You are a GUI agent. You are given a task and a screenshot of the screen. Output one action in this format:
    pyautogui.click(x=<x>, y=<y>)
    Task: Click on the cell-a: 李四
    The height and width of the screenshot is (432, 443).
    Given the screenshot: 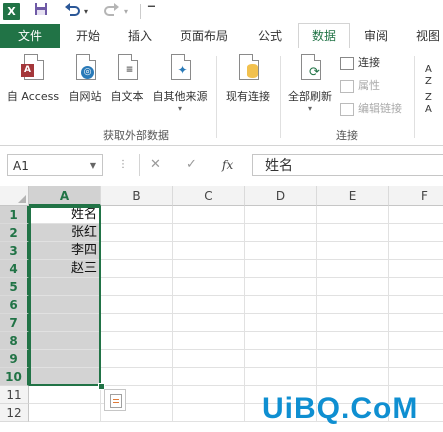 What is the action you would take?
    pyautogui.click(x=65, y=251)
    